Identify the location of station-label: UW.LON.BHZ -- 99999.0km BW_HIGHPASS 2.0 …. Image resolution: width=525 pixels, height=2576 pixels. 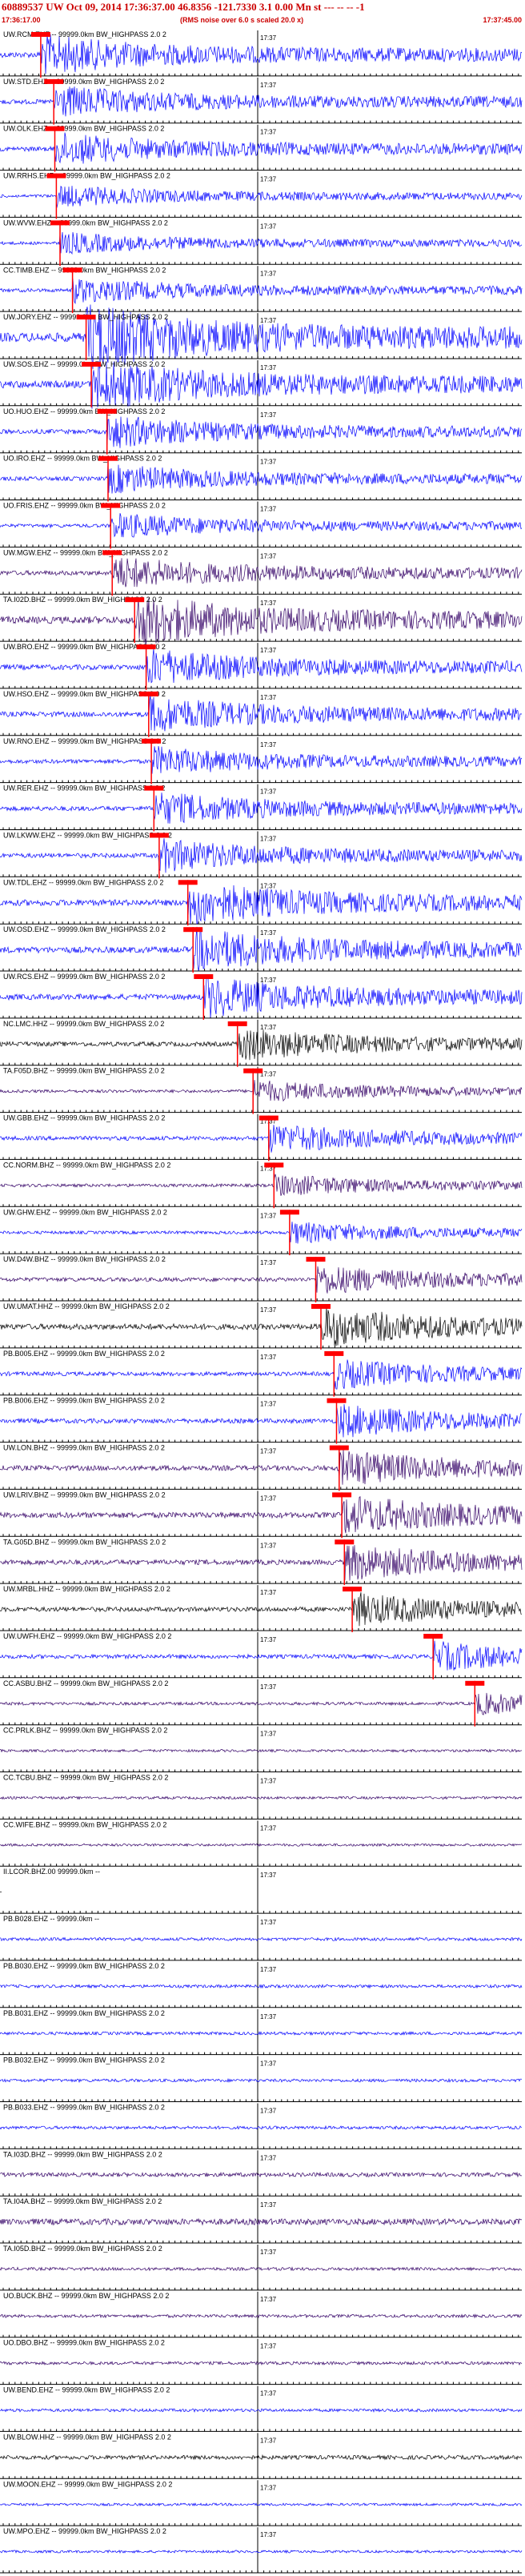
(84, 1448).